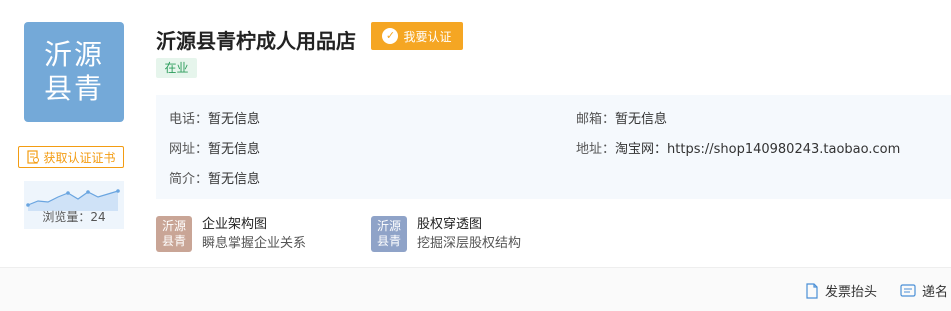 This screenshot has width=951, height=311. I want to click on email-label: 邮箱：, so click(596, 119).